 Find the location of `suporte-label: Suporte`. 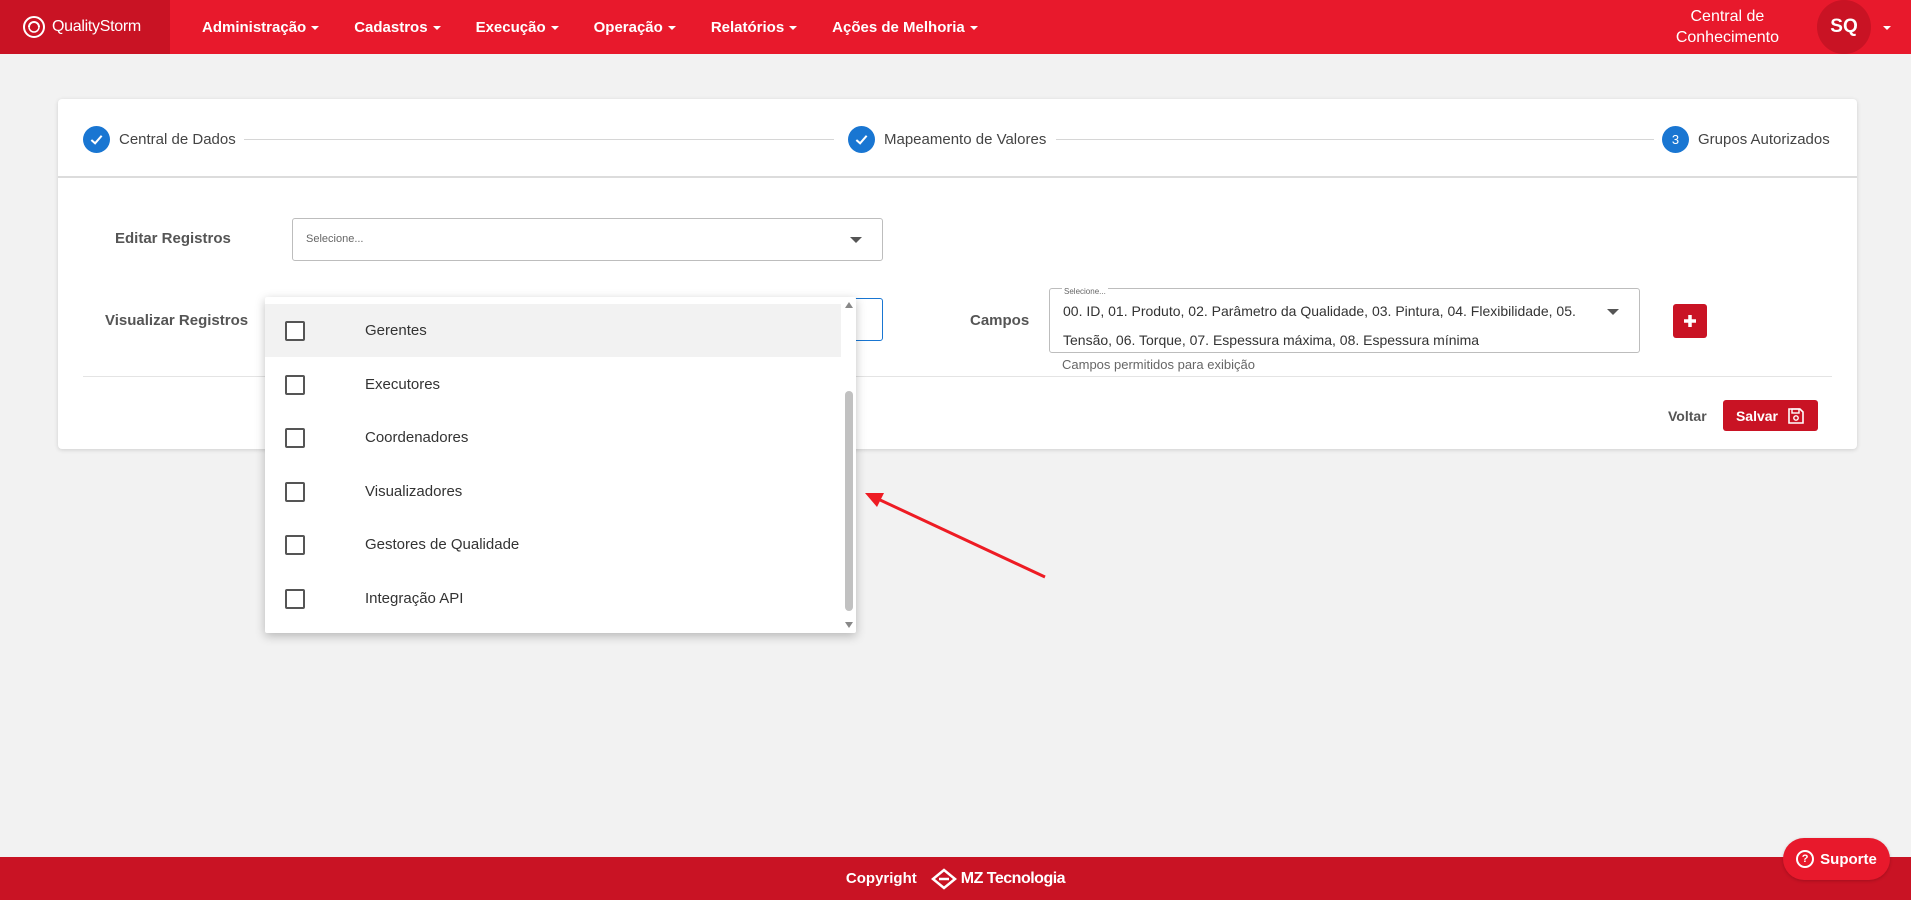

suporte-label: Suporte is located at coordinates (1848, 859).